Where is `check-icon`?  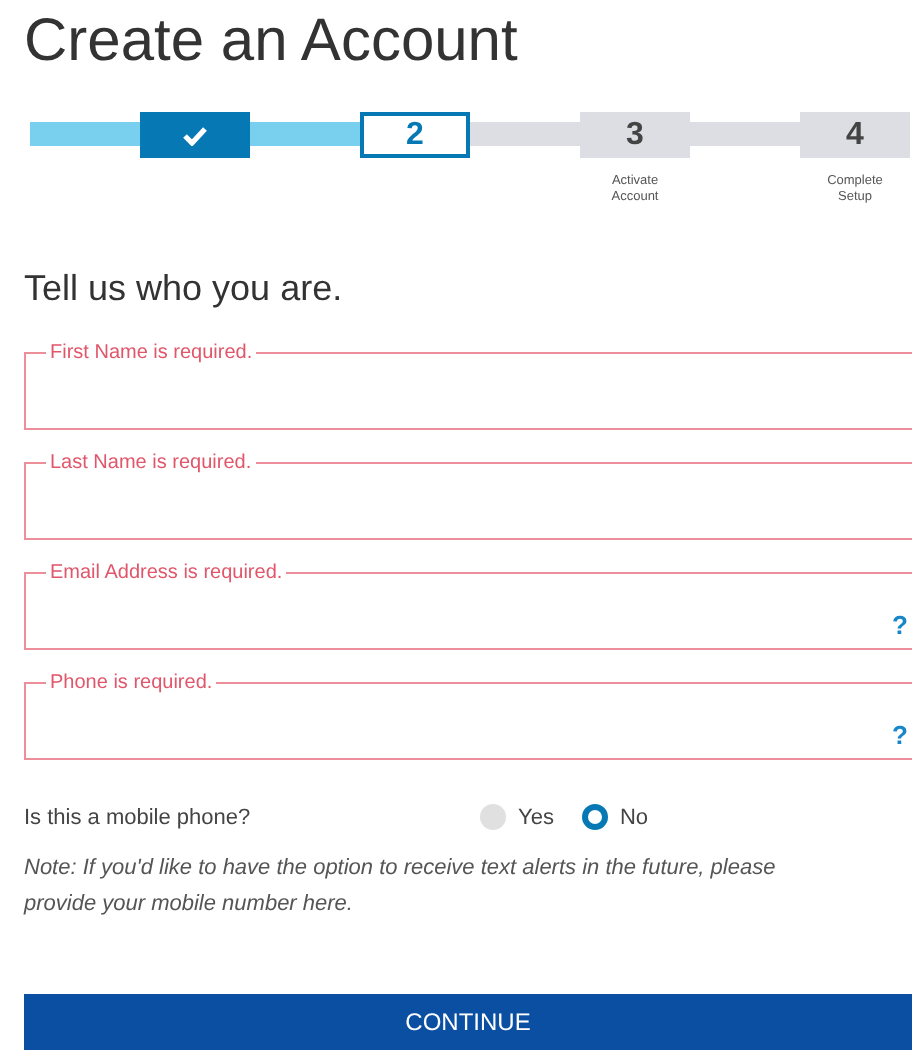 check-icon is located at coordinates (195, 135).